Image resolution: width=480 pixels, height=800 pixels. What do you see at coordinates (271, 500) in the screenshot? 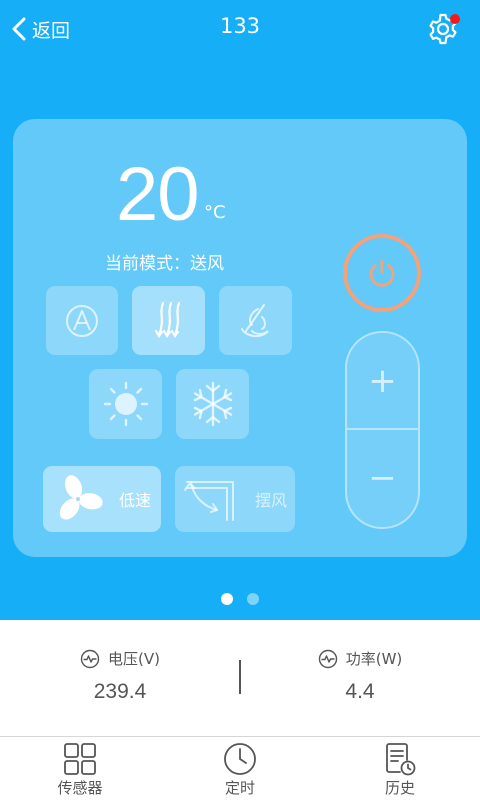
I see `swing-label: 摆风` at bounding box center [271, 500].